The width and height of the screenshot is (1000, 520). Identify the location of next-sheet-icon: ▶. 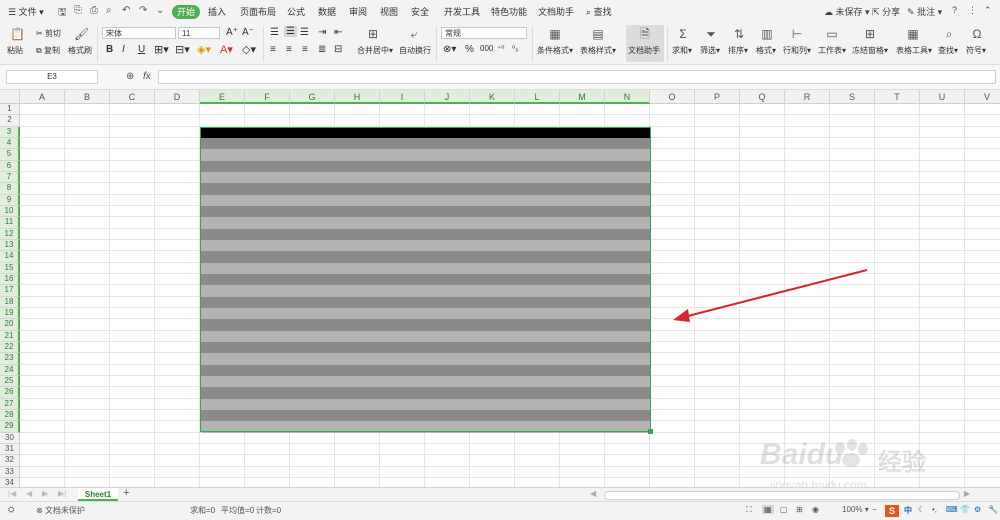
(45, 493).